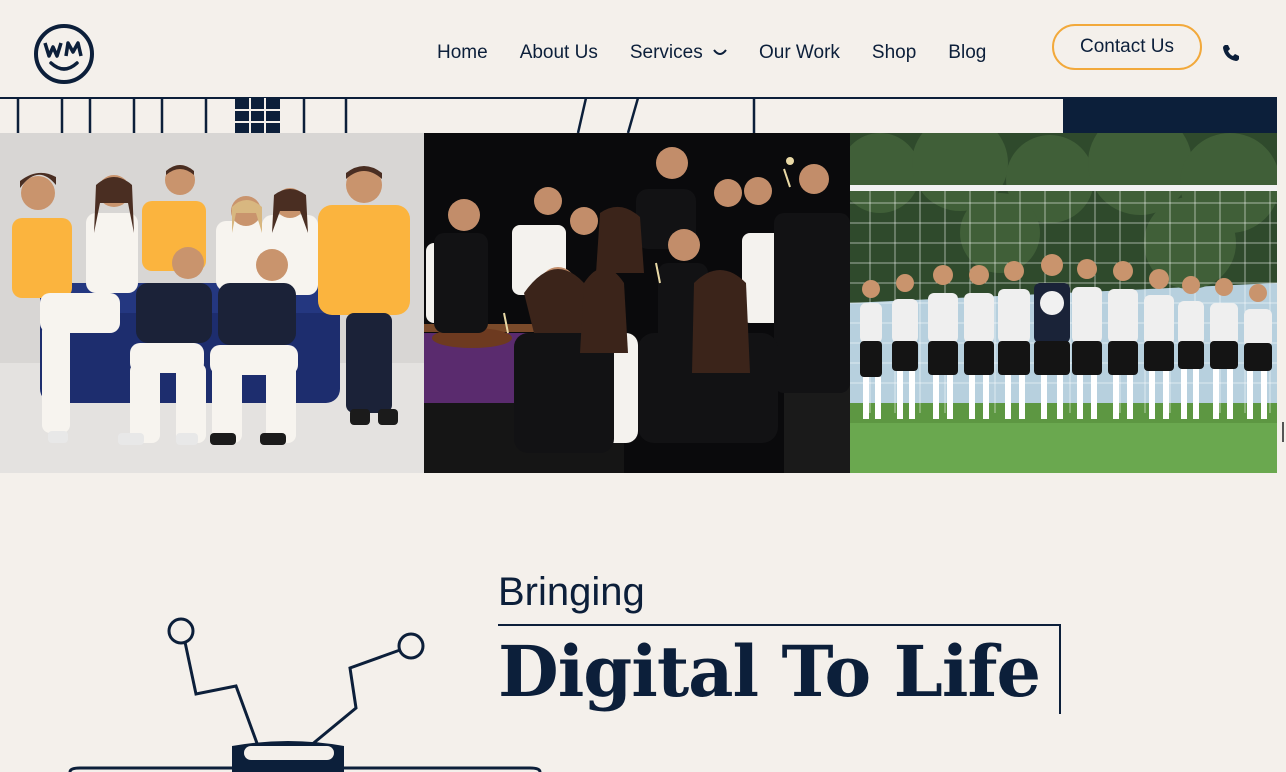 This screenshot has height=772, width=1286. What do you see at coordinates (1060, 669) in the screenshot?
I see `hero-divider-vertical` at bounding box center [1060, 669].